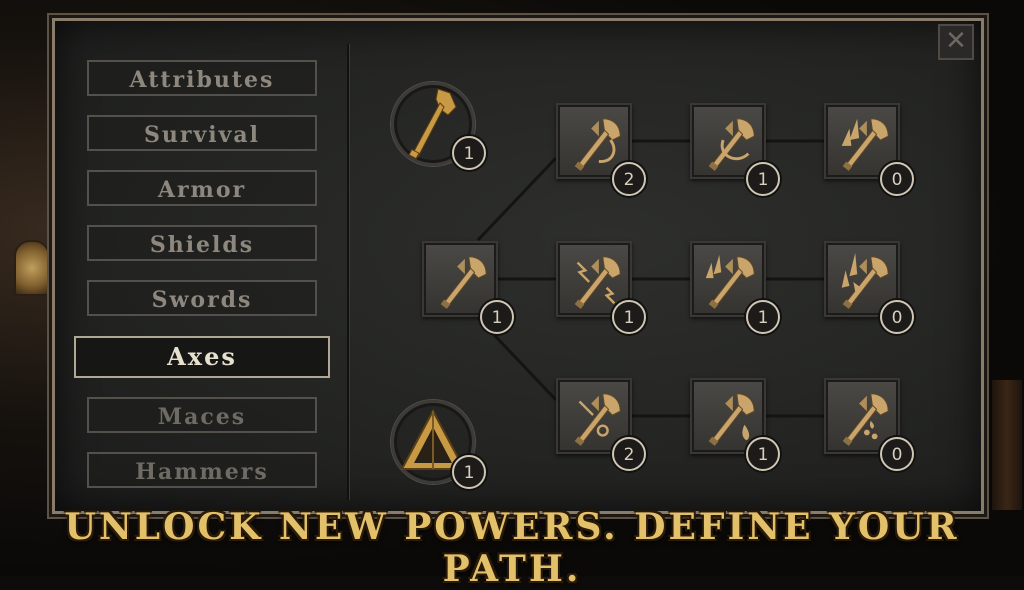 The width and height of the screenshot is (1024, 590). Describe the element at coordinates (512, 548) in the screenshot. I see `promo-tagline: UNLOCK NEW POWERS. DEFINE YOUR PATH.` at that location.